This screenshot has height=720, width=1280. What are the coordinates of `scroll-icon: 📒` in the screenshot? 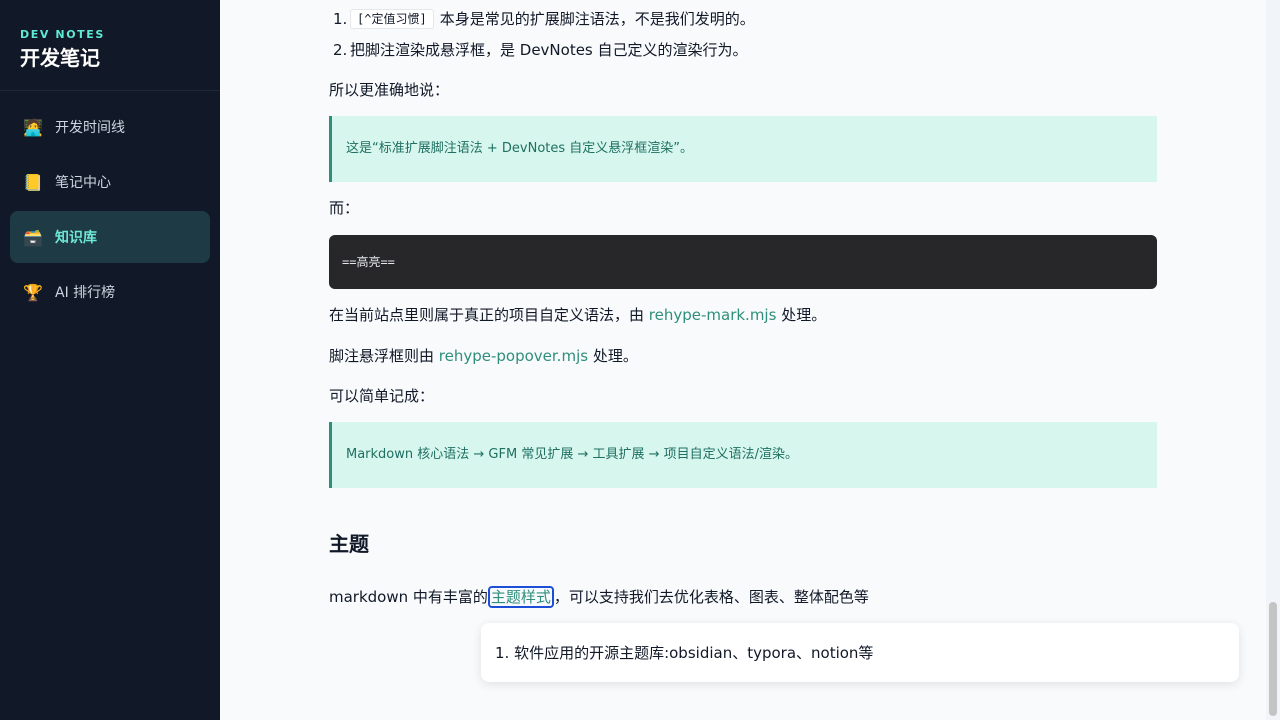 It's located at (33, 182).